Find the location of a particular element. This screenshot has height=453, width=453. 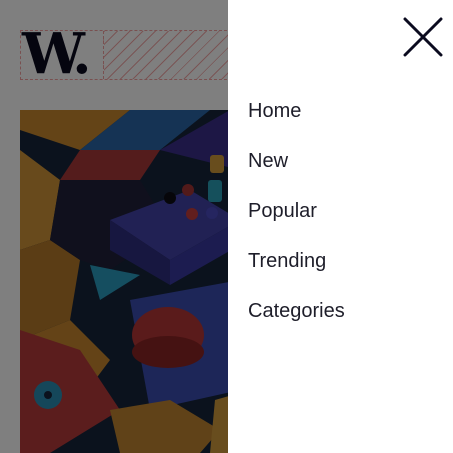

menu-item-categories: Categories is located at coordinates (296, 321).